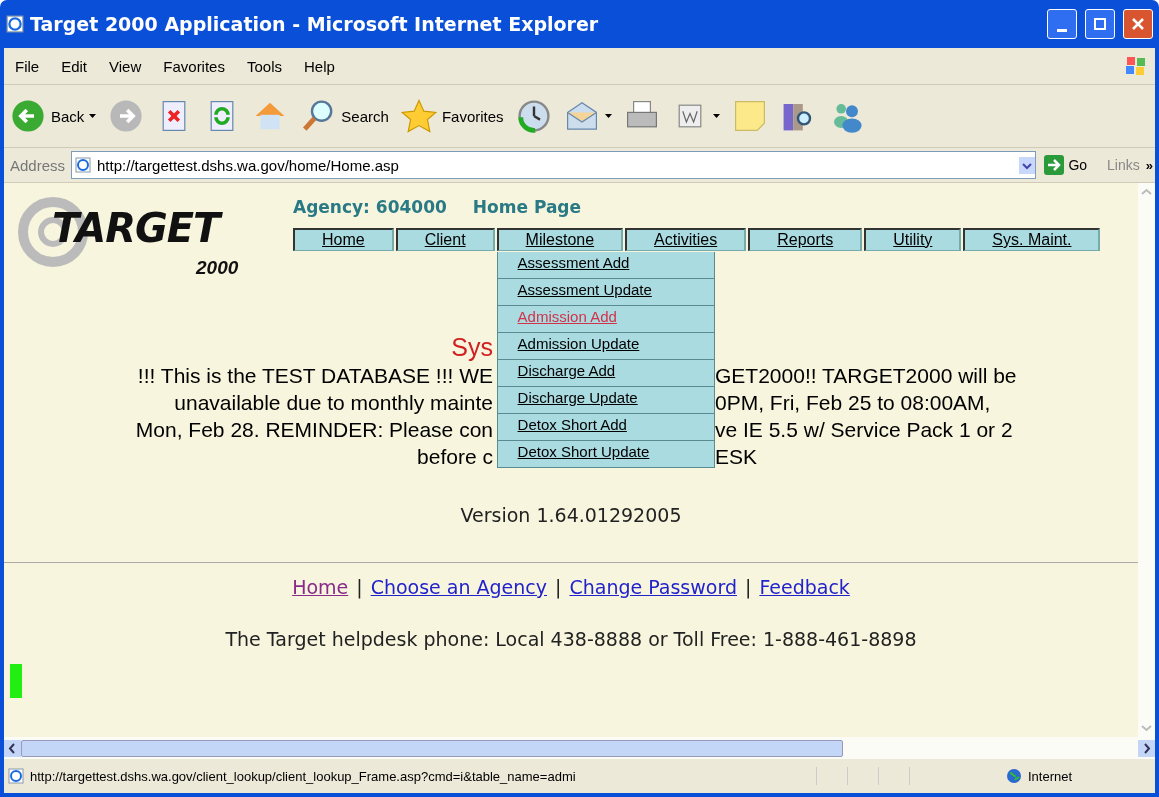 The image size is (1159, 797). What do you see at coordinates (432, 748) in the screenshot?
I see `scroll-thumb` at bounding box center [432, 748].